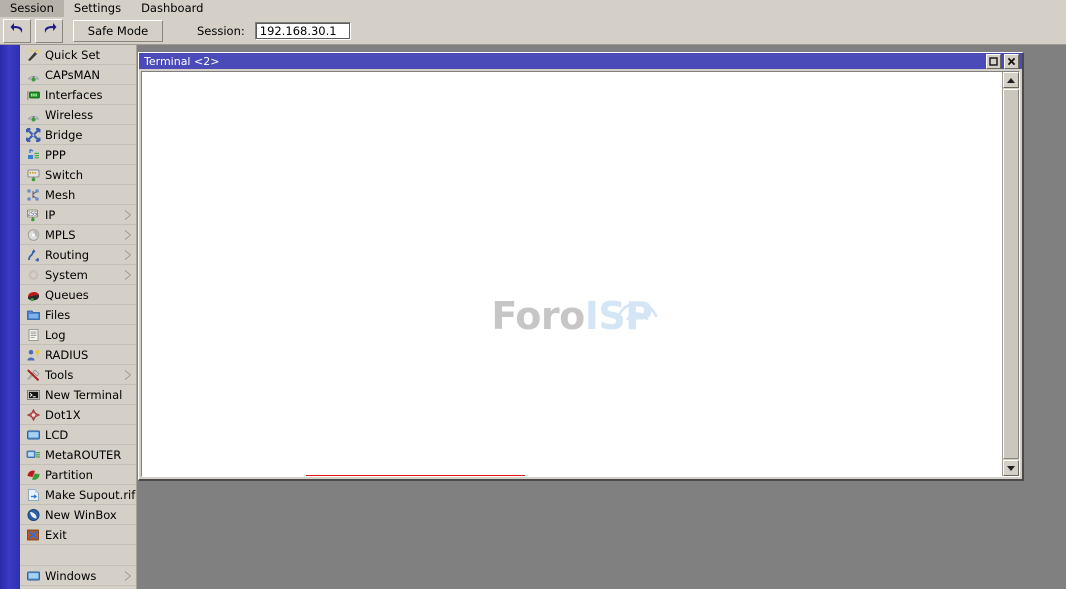 The height and width of the screenshot is (589, 1066). Describe the element at coordinates (33, 115) in the screenshot. I see `antenna-icon` at that location.